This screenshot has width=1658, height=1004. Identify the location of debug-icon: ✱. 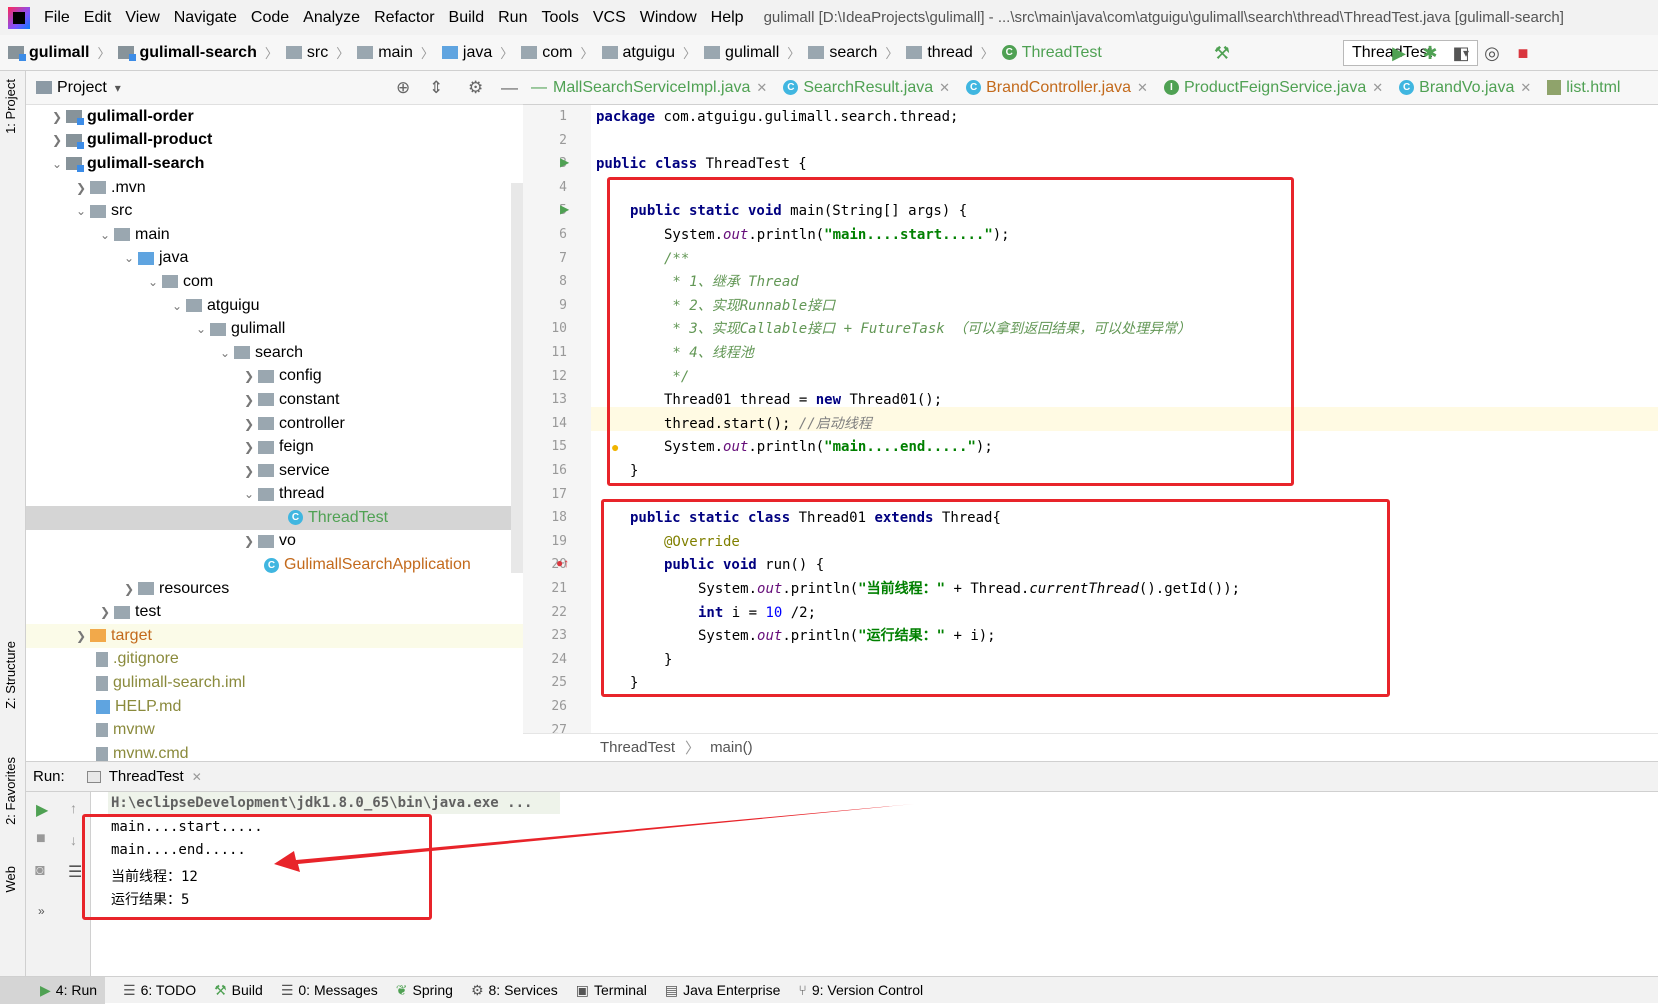
(1430, 53).